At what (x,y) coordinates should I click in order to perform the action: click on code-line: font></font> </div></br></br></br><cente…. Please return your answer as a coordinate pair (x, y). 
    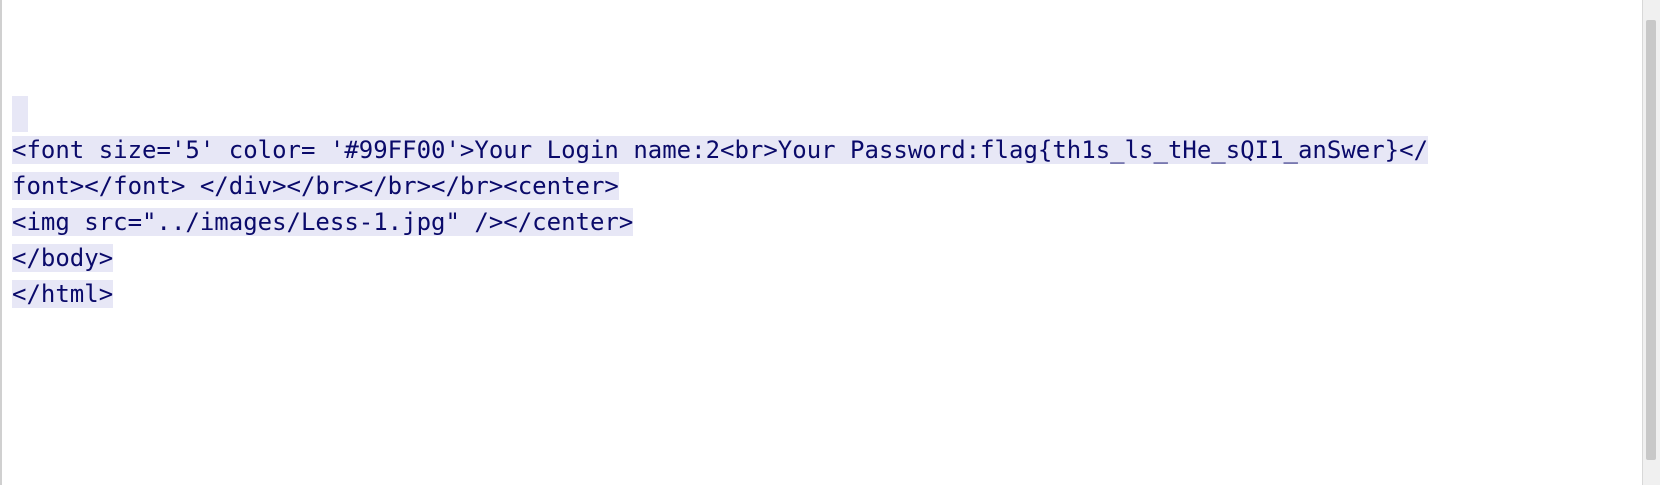
    Looking at the image, I should click on (822, 186).